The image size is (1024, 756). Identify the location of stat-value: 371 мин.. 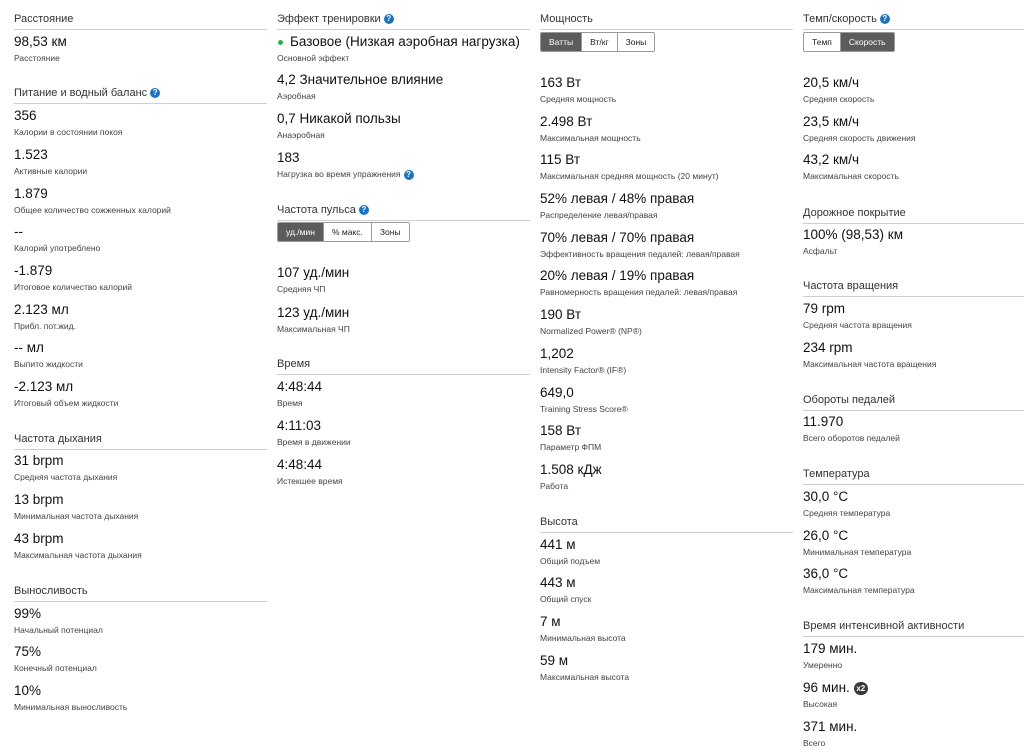
(830, 726).